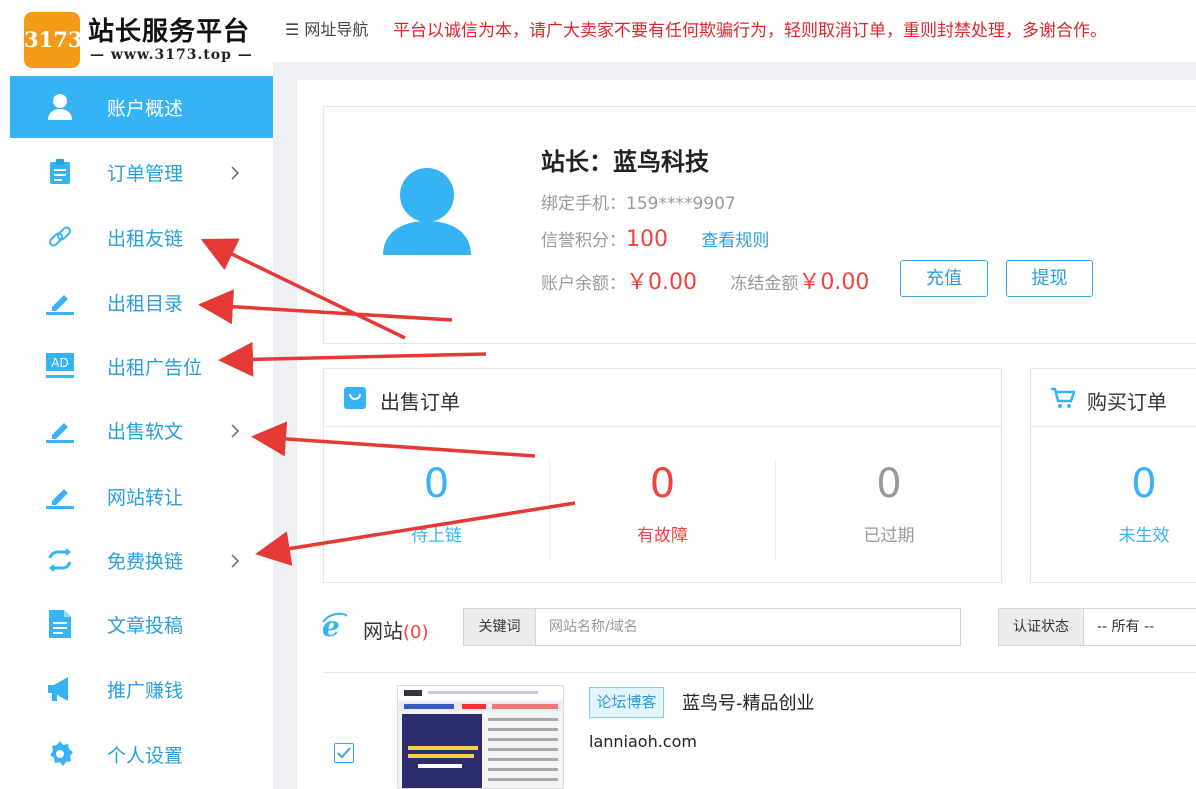 The width and height of the screenshot is (1196, 789). What do you see at coordinates (383, 631) in the screenshot?
I see `sites-title-text: 网站` at bounding box center [383, 631].